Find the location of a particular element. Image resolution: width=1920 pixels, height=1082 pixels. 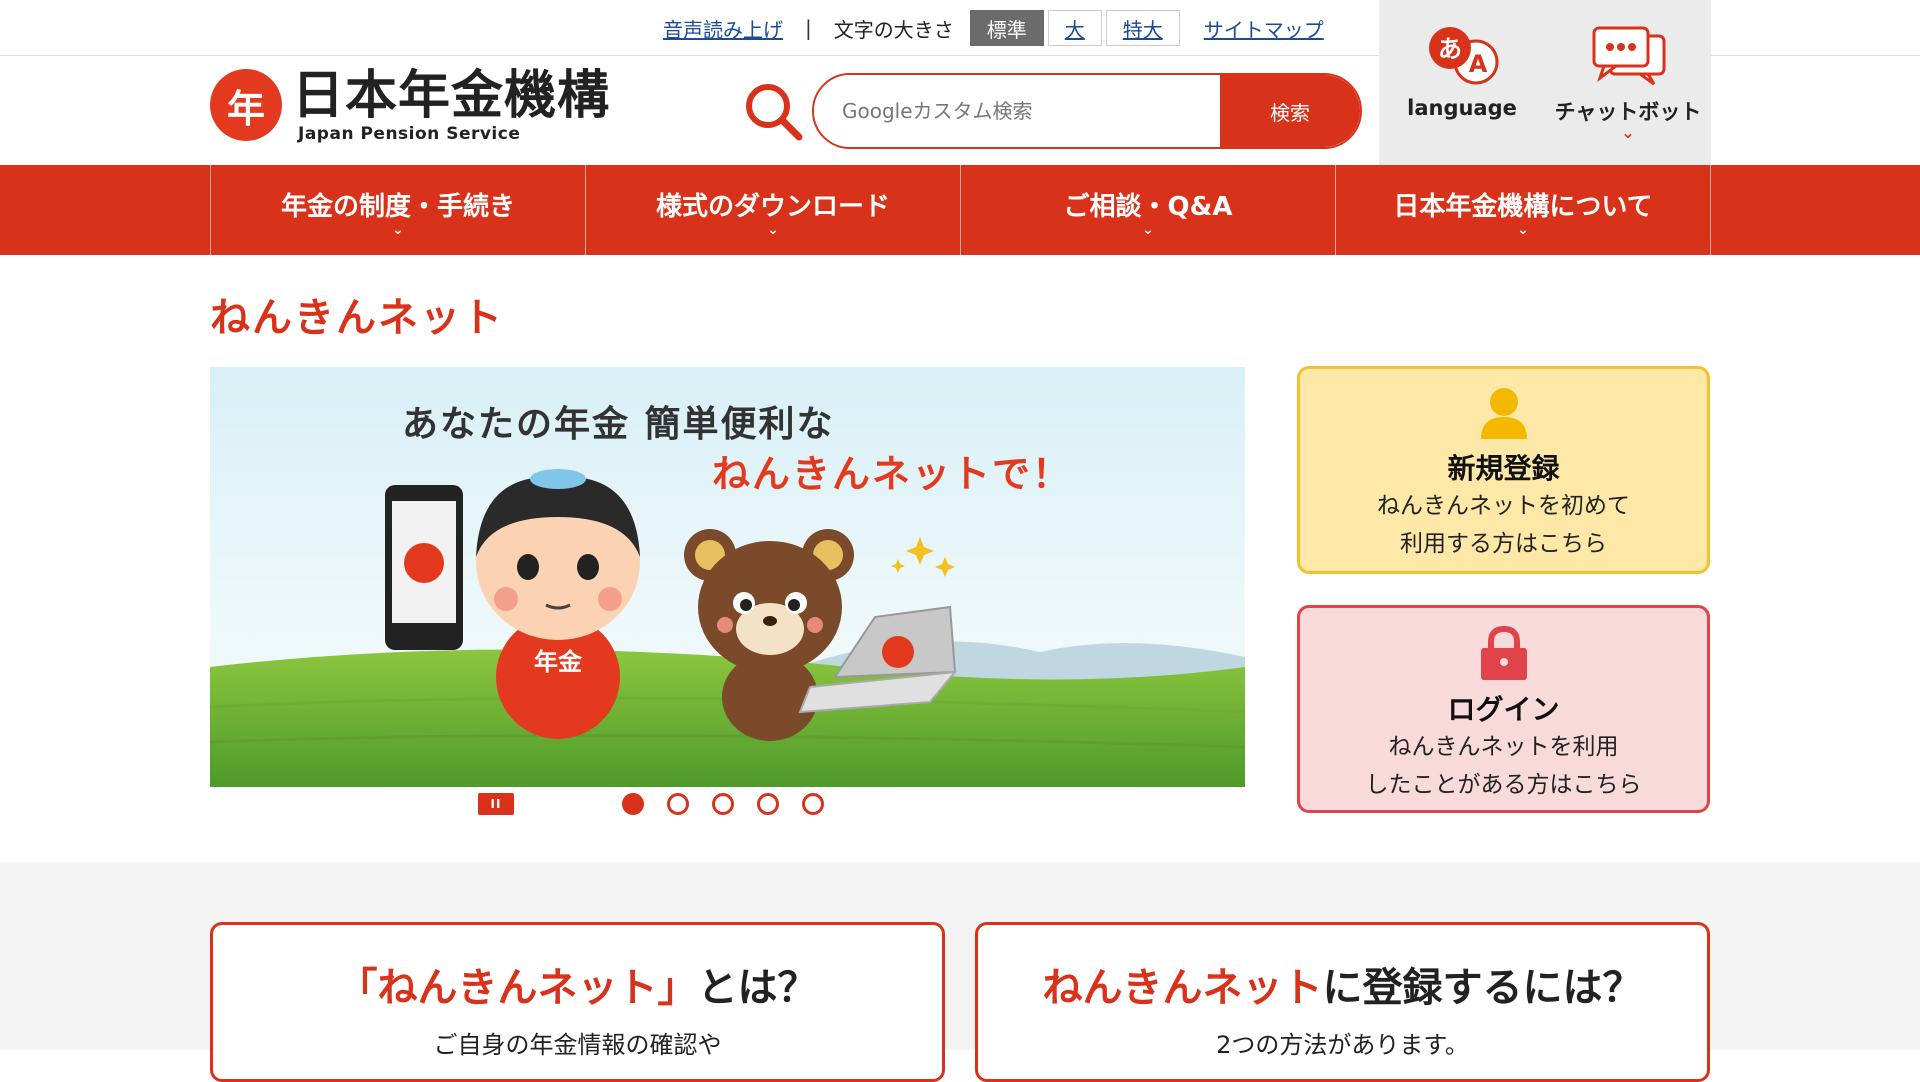

about-box-title-highlight: 「ねんきんネット」 is located at coordinates (517, 988).